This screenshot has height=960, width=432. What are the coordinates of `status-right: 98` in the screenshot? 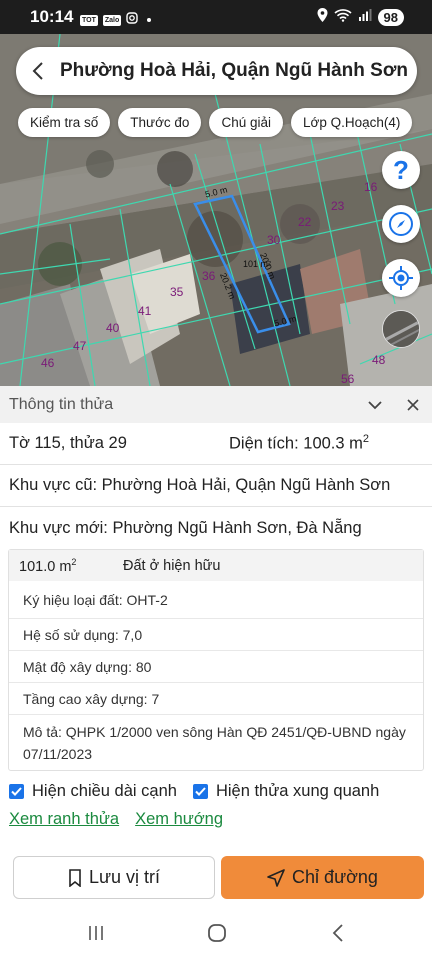 It's located at (360, 17).